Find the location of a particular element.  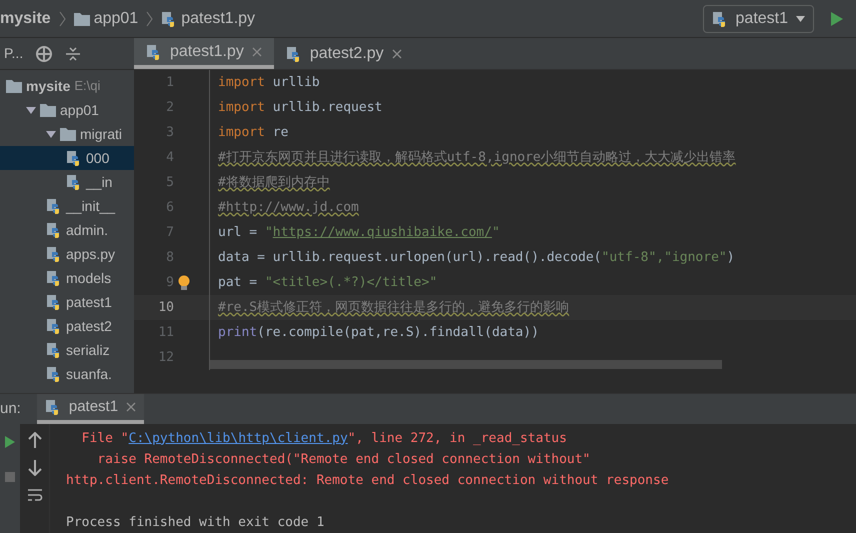

soft-wrap-icon is located at coordinates (34, 495).